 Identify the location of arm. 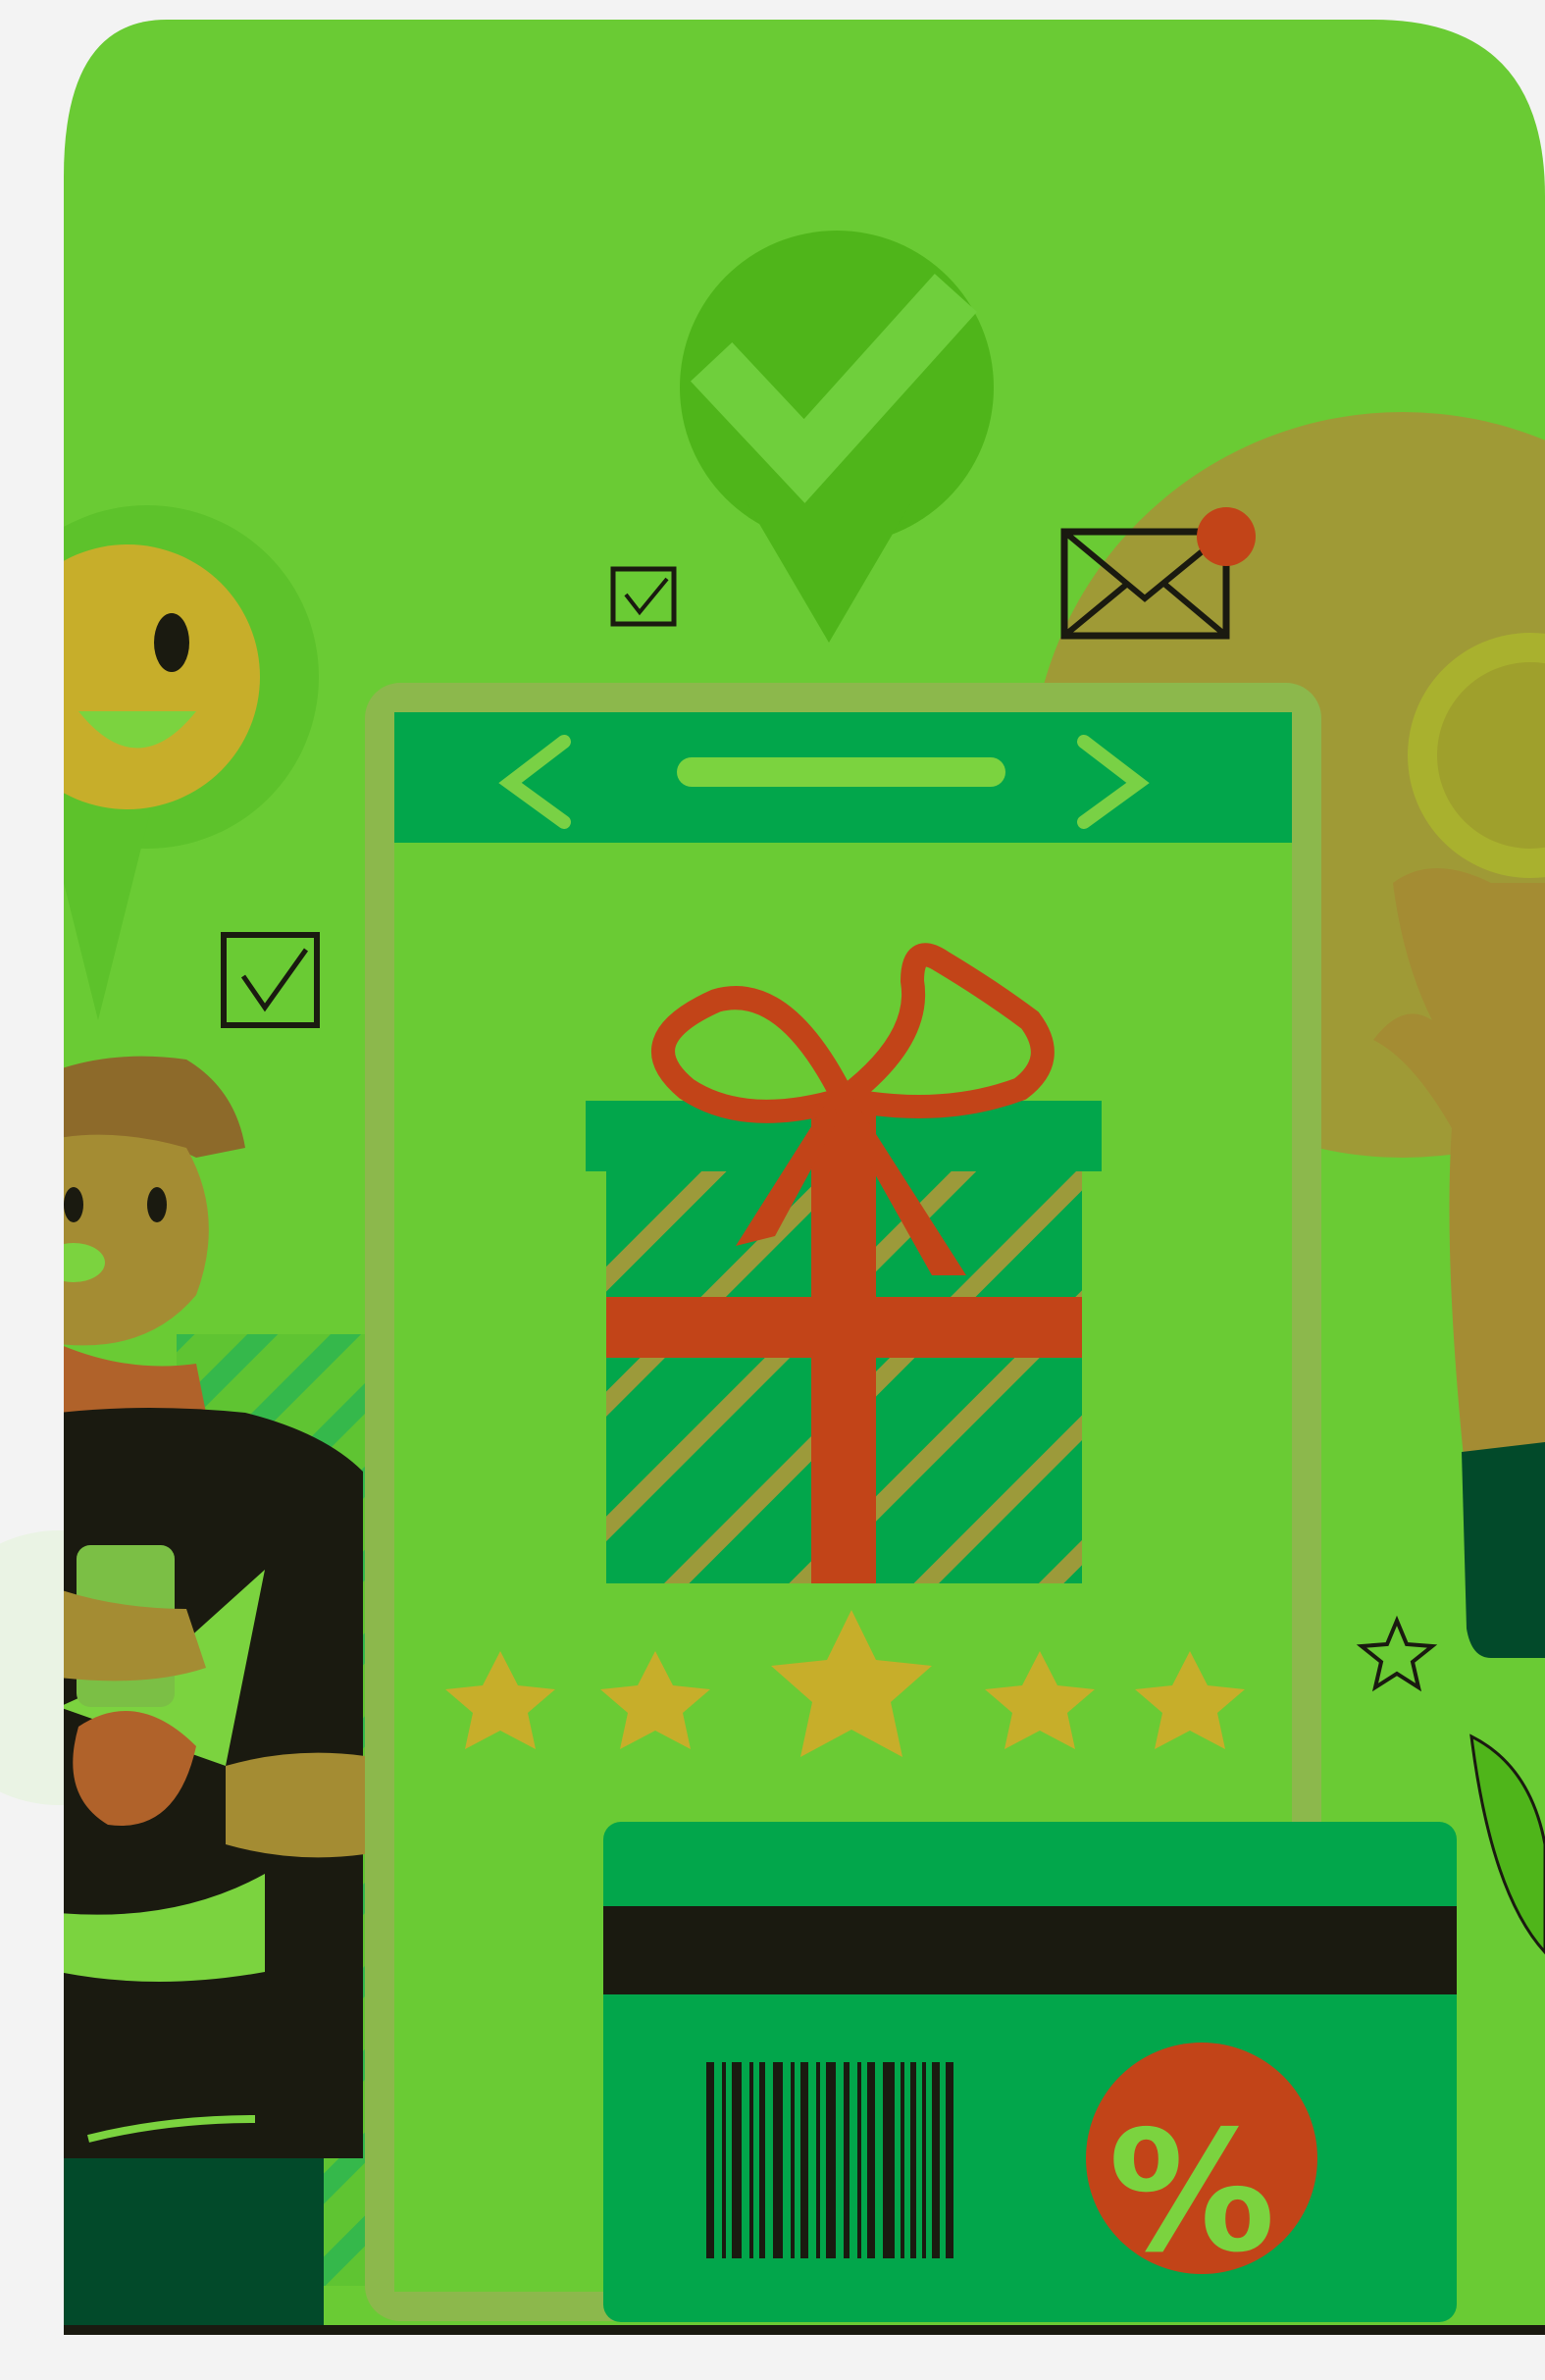
(295, 1805).